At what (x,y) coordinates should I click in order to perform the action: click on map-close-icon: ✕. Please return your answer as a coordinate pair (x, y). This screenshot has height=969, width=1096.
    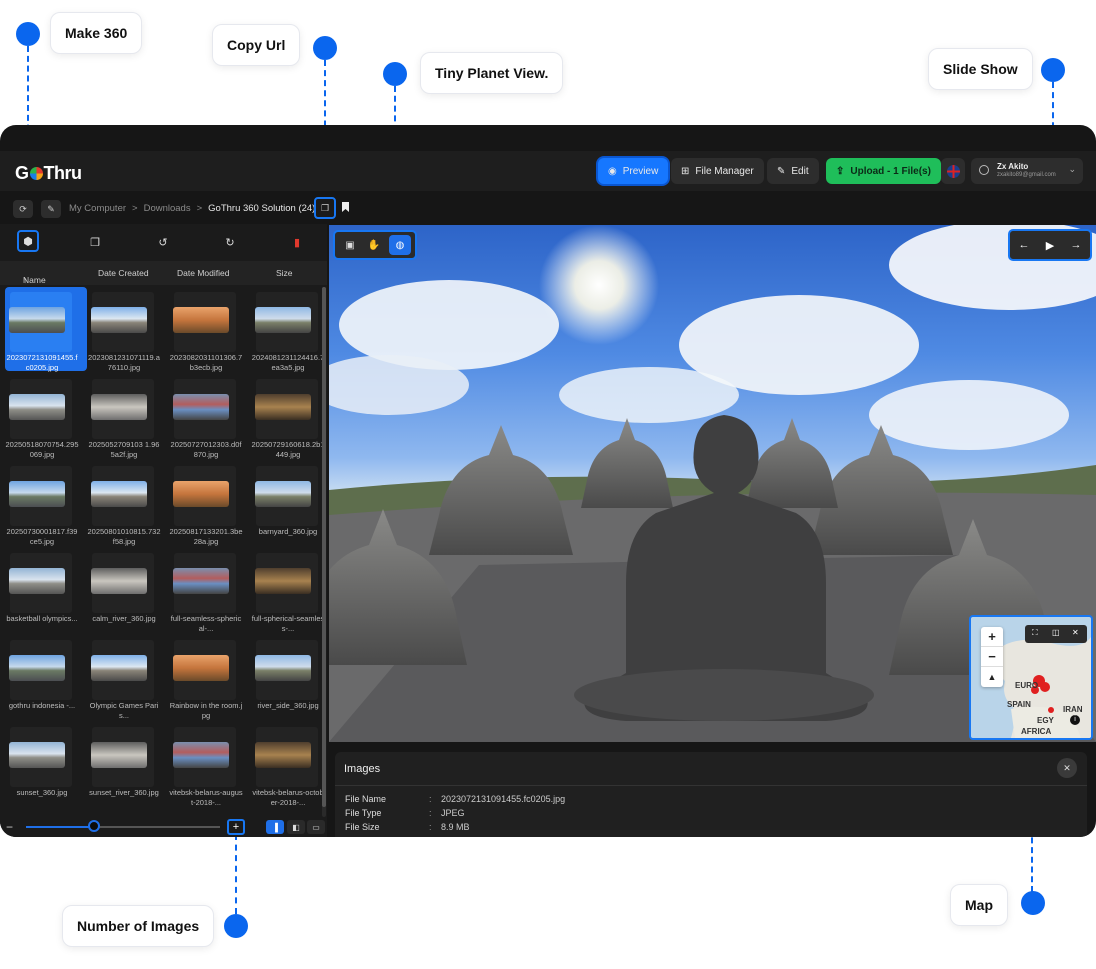
    Looking at the image, I should click on (1075, 632).